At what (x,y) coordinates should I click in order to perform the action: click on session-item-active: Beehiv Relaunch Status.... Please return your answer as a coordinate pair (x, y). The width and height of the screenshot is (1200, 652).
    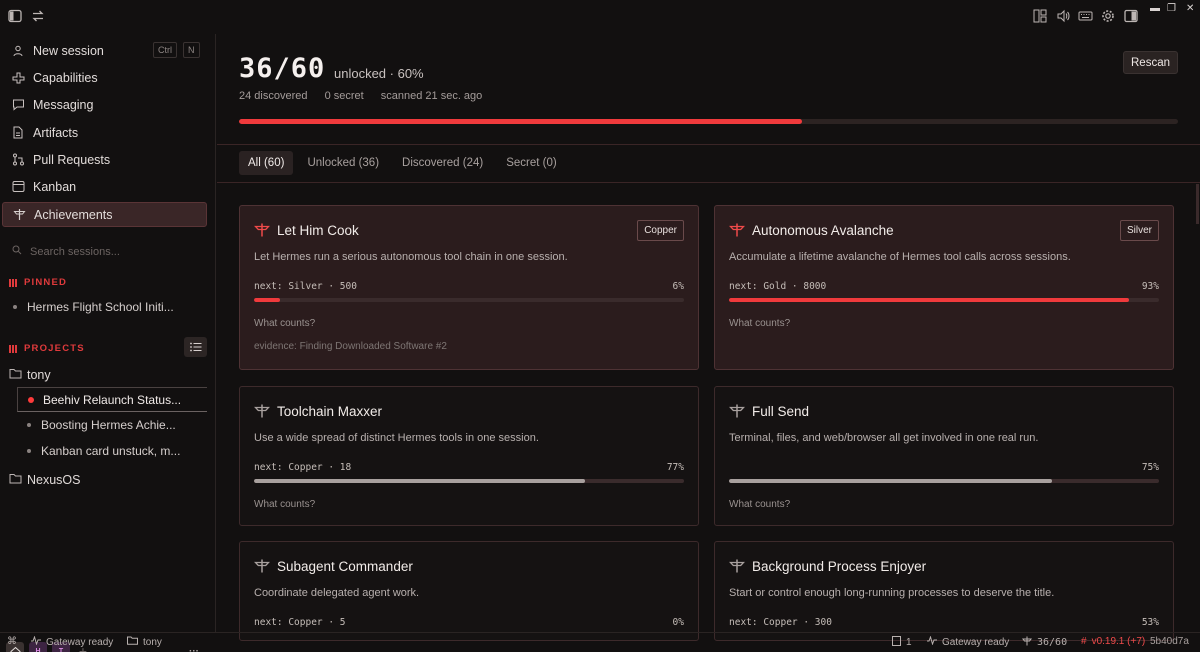
    Looking at the image, I should click on (112, 399).